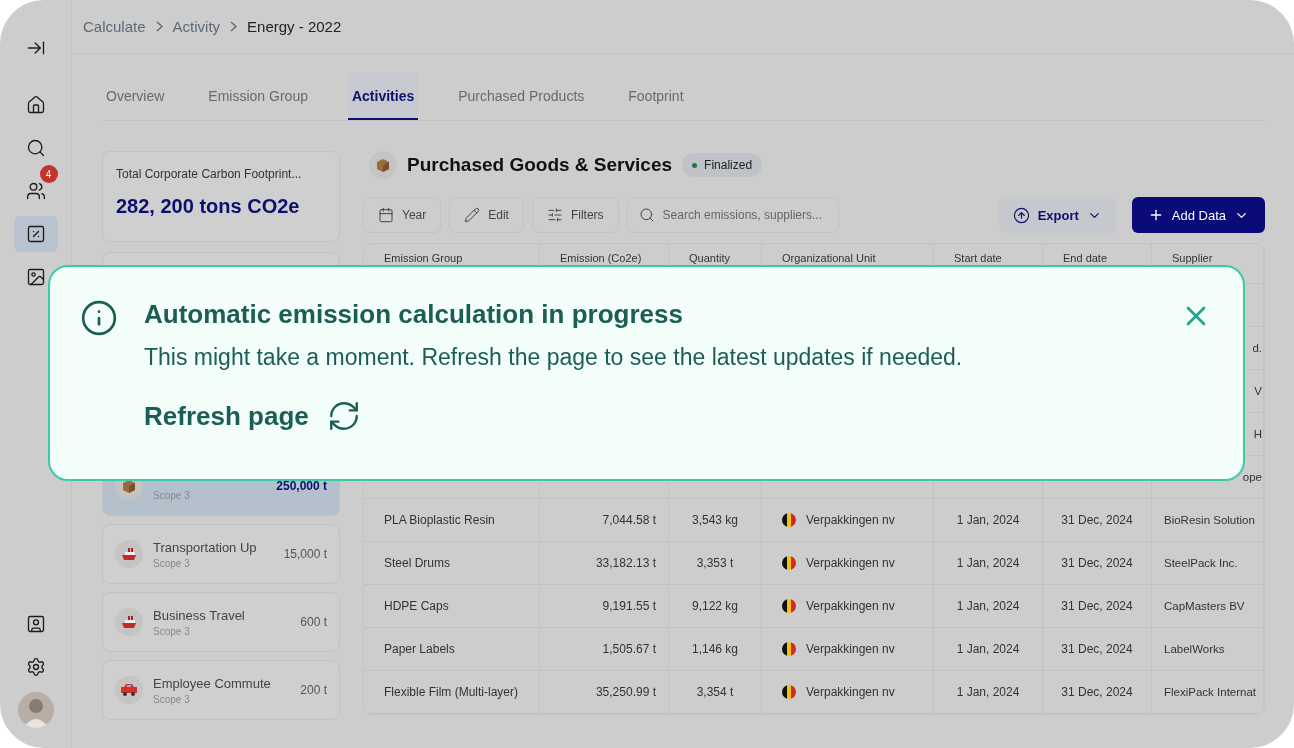  I want to click on table-cell: HDPE Caps, so click(452, 606).